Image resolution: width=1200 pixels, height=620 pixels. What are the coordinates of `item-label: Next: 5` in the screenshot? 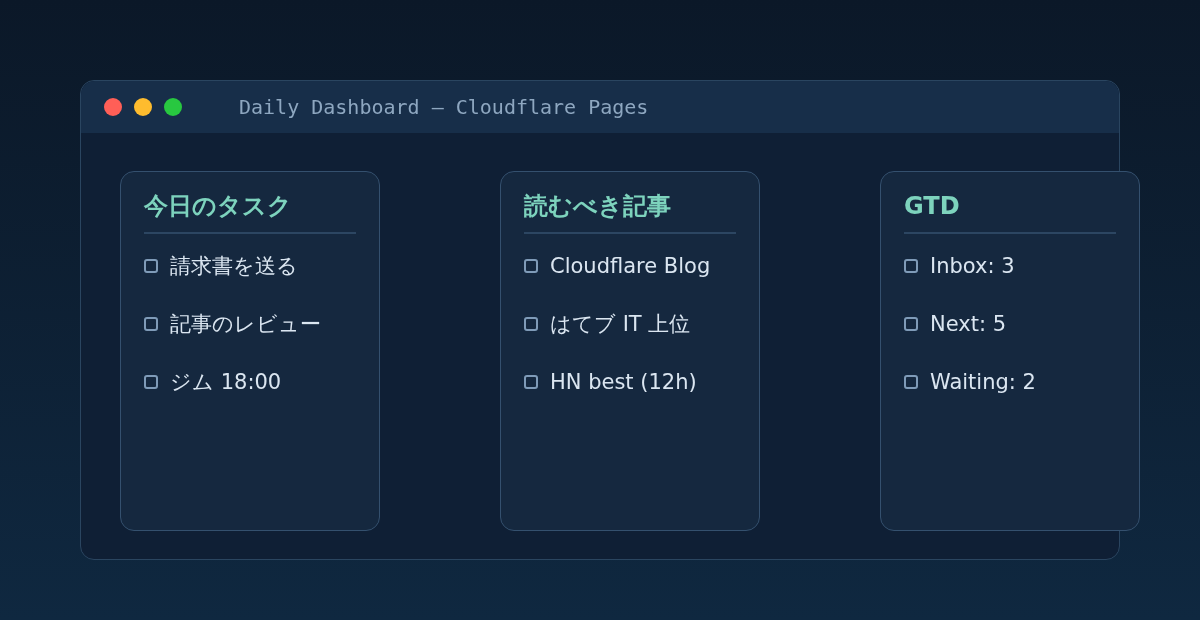 It's located at (968, 324).